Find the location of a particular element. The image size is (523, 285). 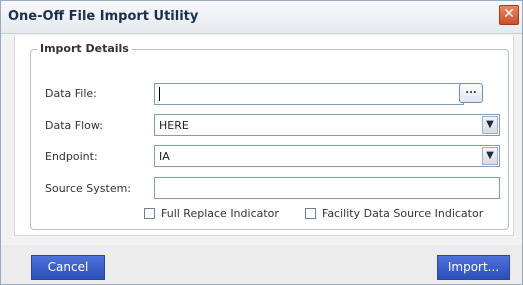

cancel-button: Cancel is located at coordinates (68, 267).